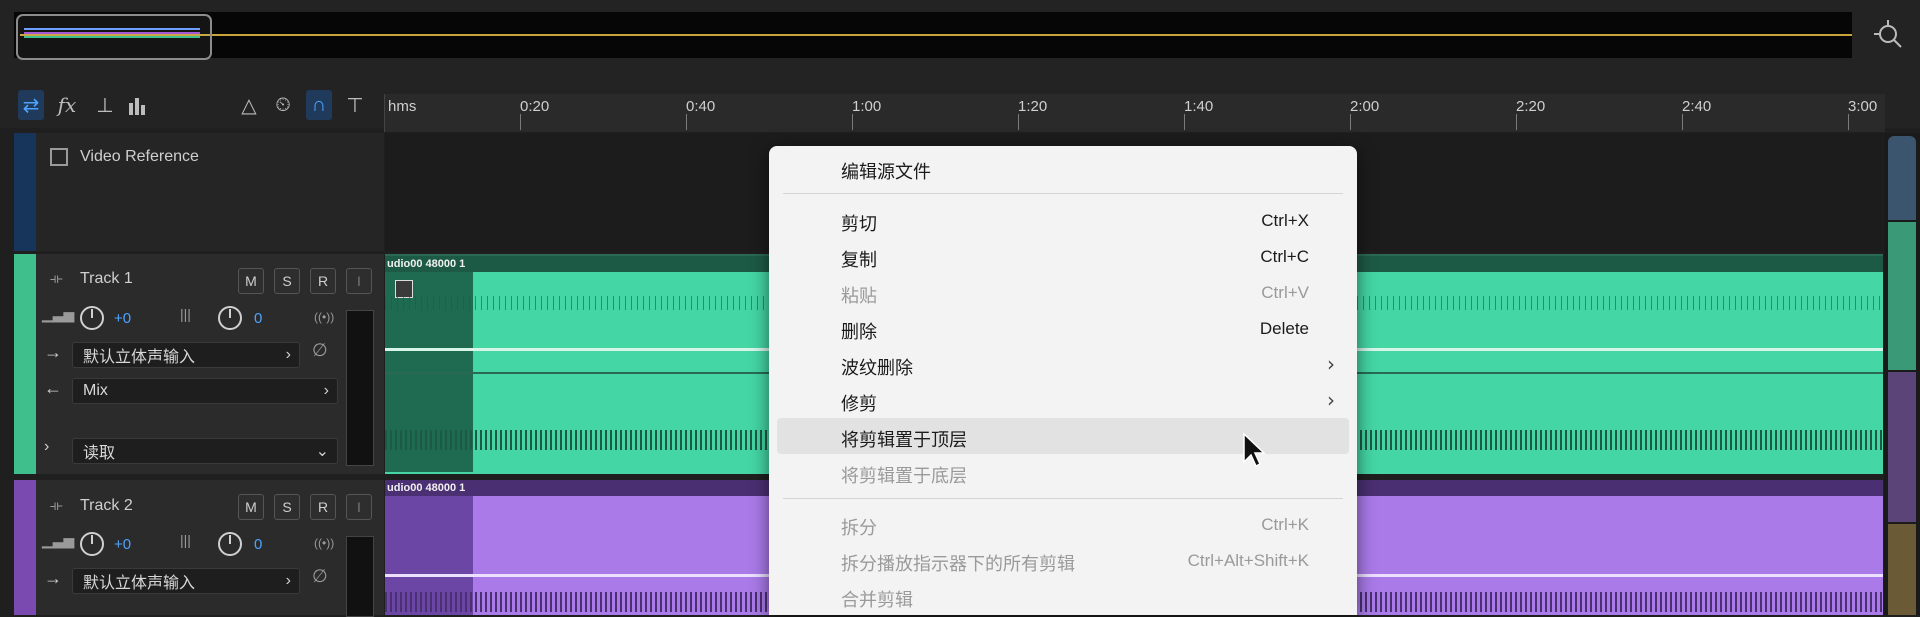 The image size is (1920, 617). Describe the element at coordinates (1531, 106) in the screenshot. I see `ruler-label: 2:20` at that location.